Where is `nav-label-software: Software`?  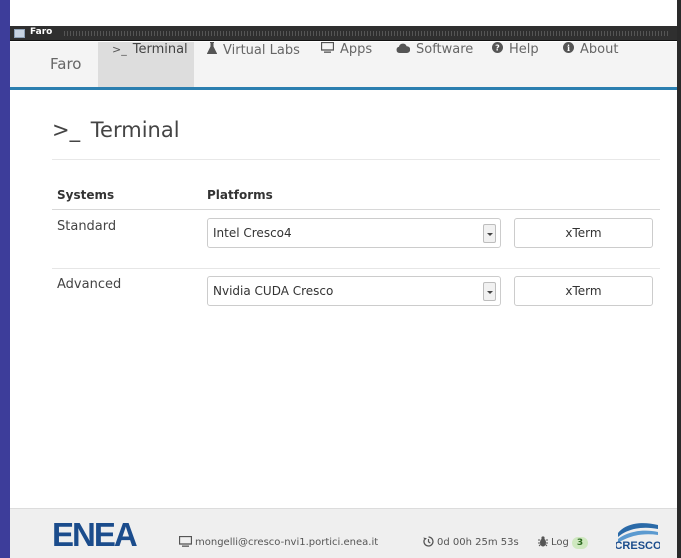 nav-label-software: Software is located at coordinates (445, 49).